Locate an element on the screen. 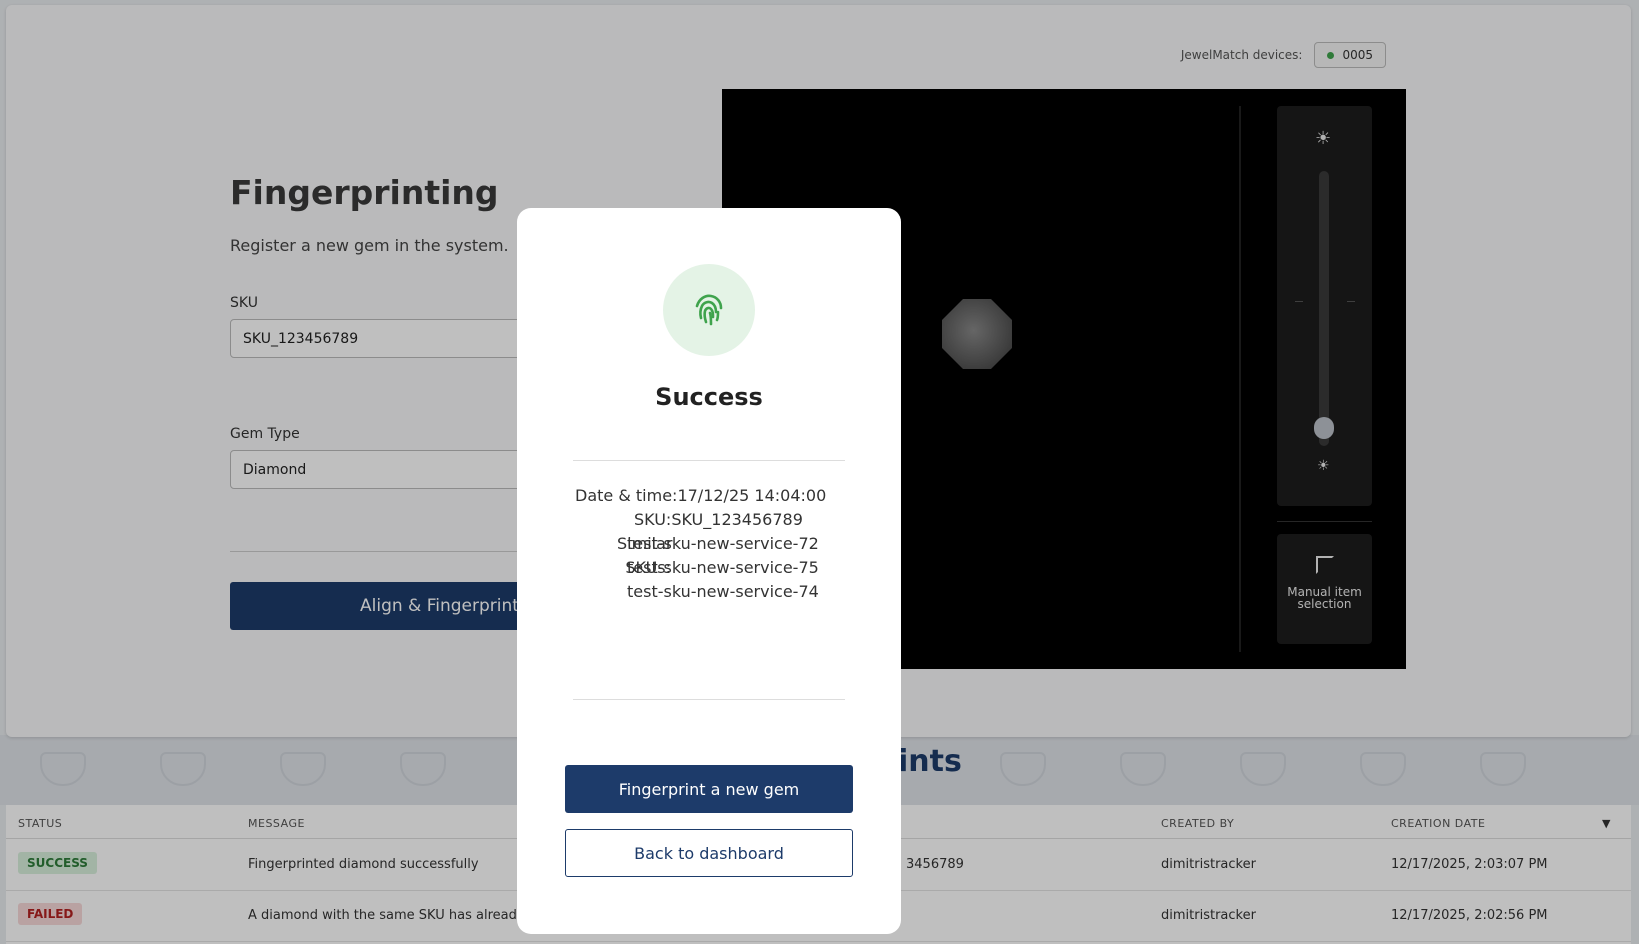 This screenshot has height=944, width=1639. fingerprint-icon is located at coordinates (709, 310).